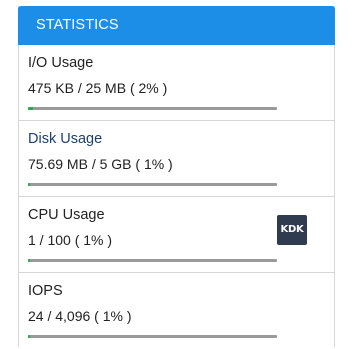  I want to click on stat-value: 75.69 MB / 5 GB ( 1% ), so click(100, 164).